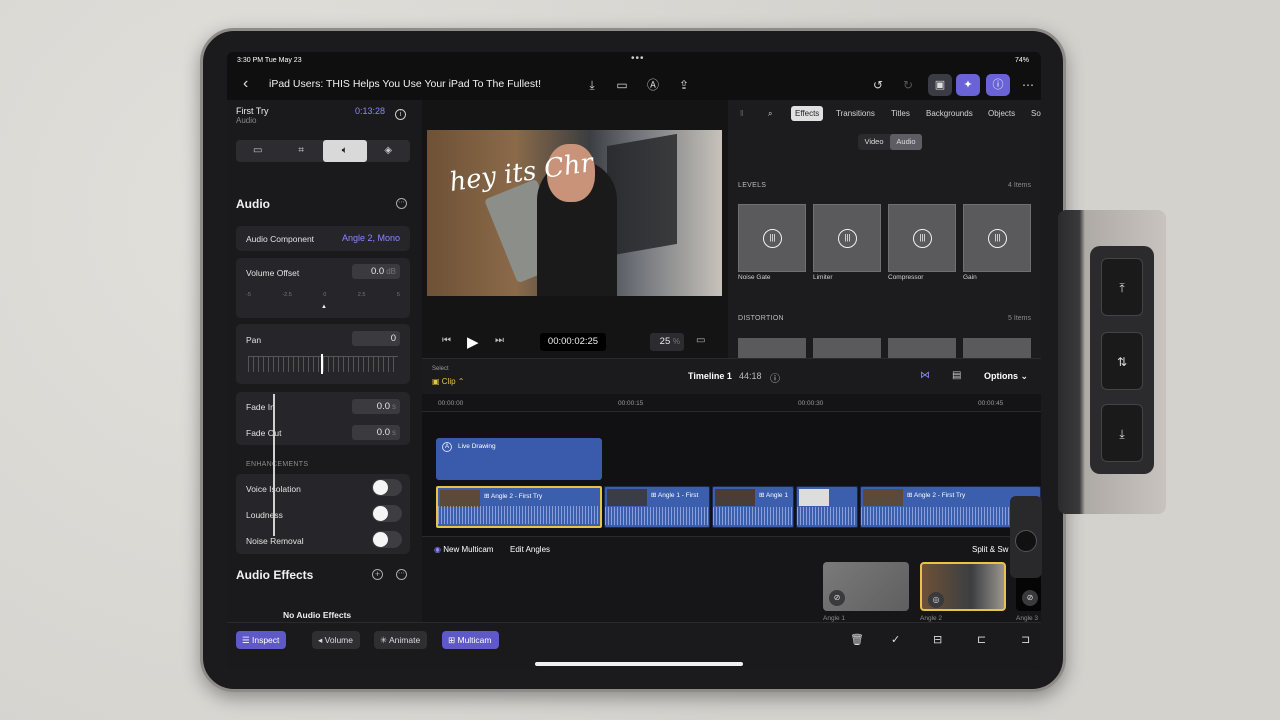  I want to click on effects-more-icon: ⋯, so click(401, 574).